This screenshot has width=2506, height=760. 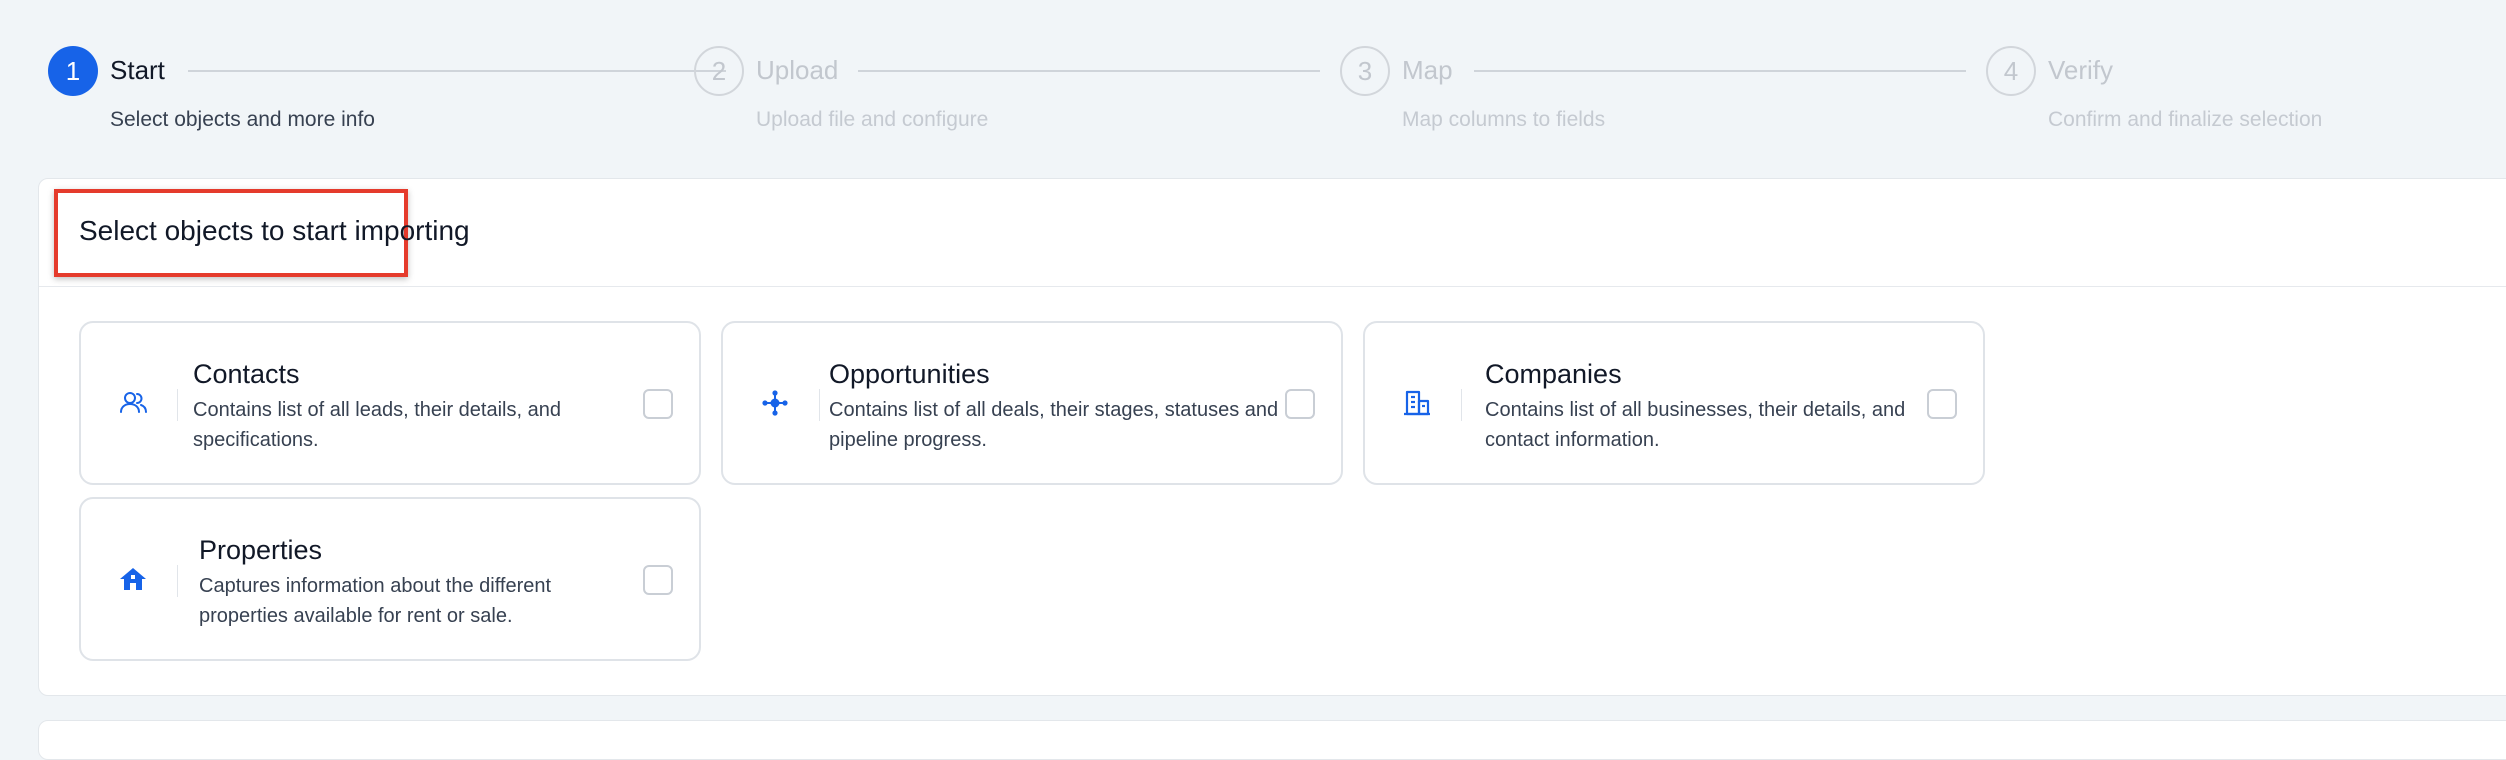 What do you see at coordinates (133, 402) in the screenshot?
I see `users-icon` at bounding box center [133, 402].